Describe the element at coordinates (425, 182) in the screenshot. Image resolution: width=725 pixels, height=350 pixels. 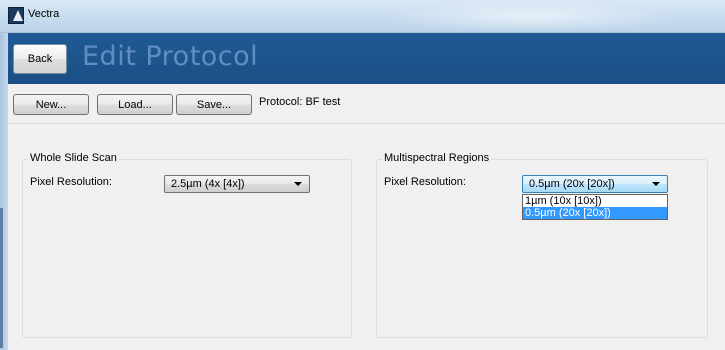
I see `multispectral-pixel-resolution-label: Pixel Resolution:` at that location.